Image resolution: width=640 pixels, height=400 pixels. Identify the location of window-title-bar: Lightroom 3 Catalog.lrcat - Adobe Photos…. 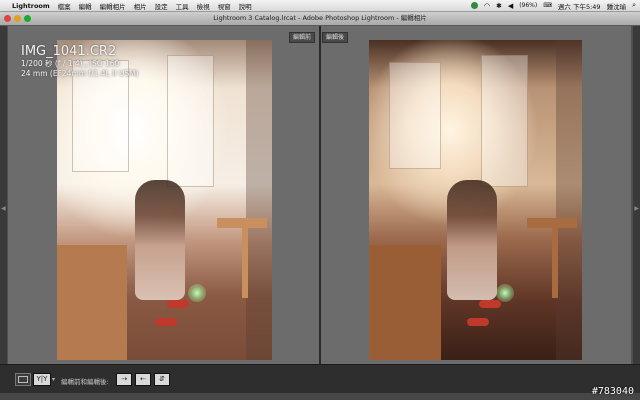
(320, 19).